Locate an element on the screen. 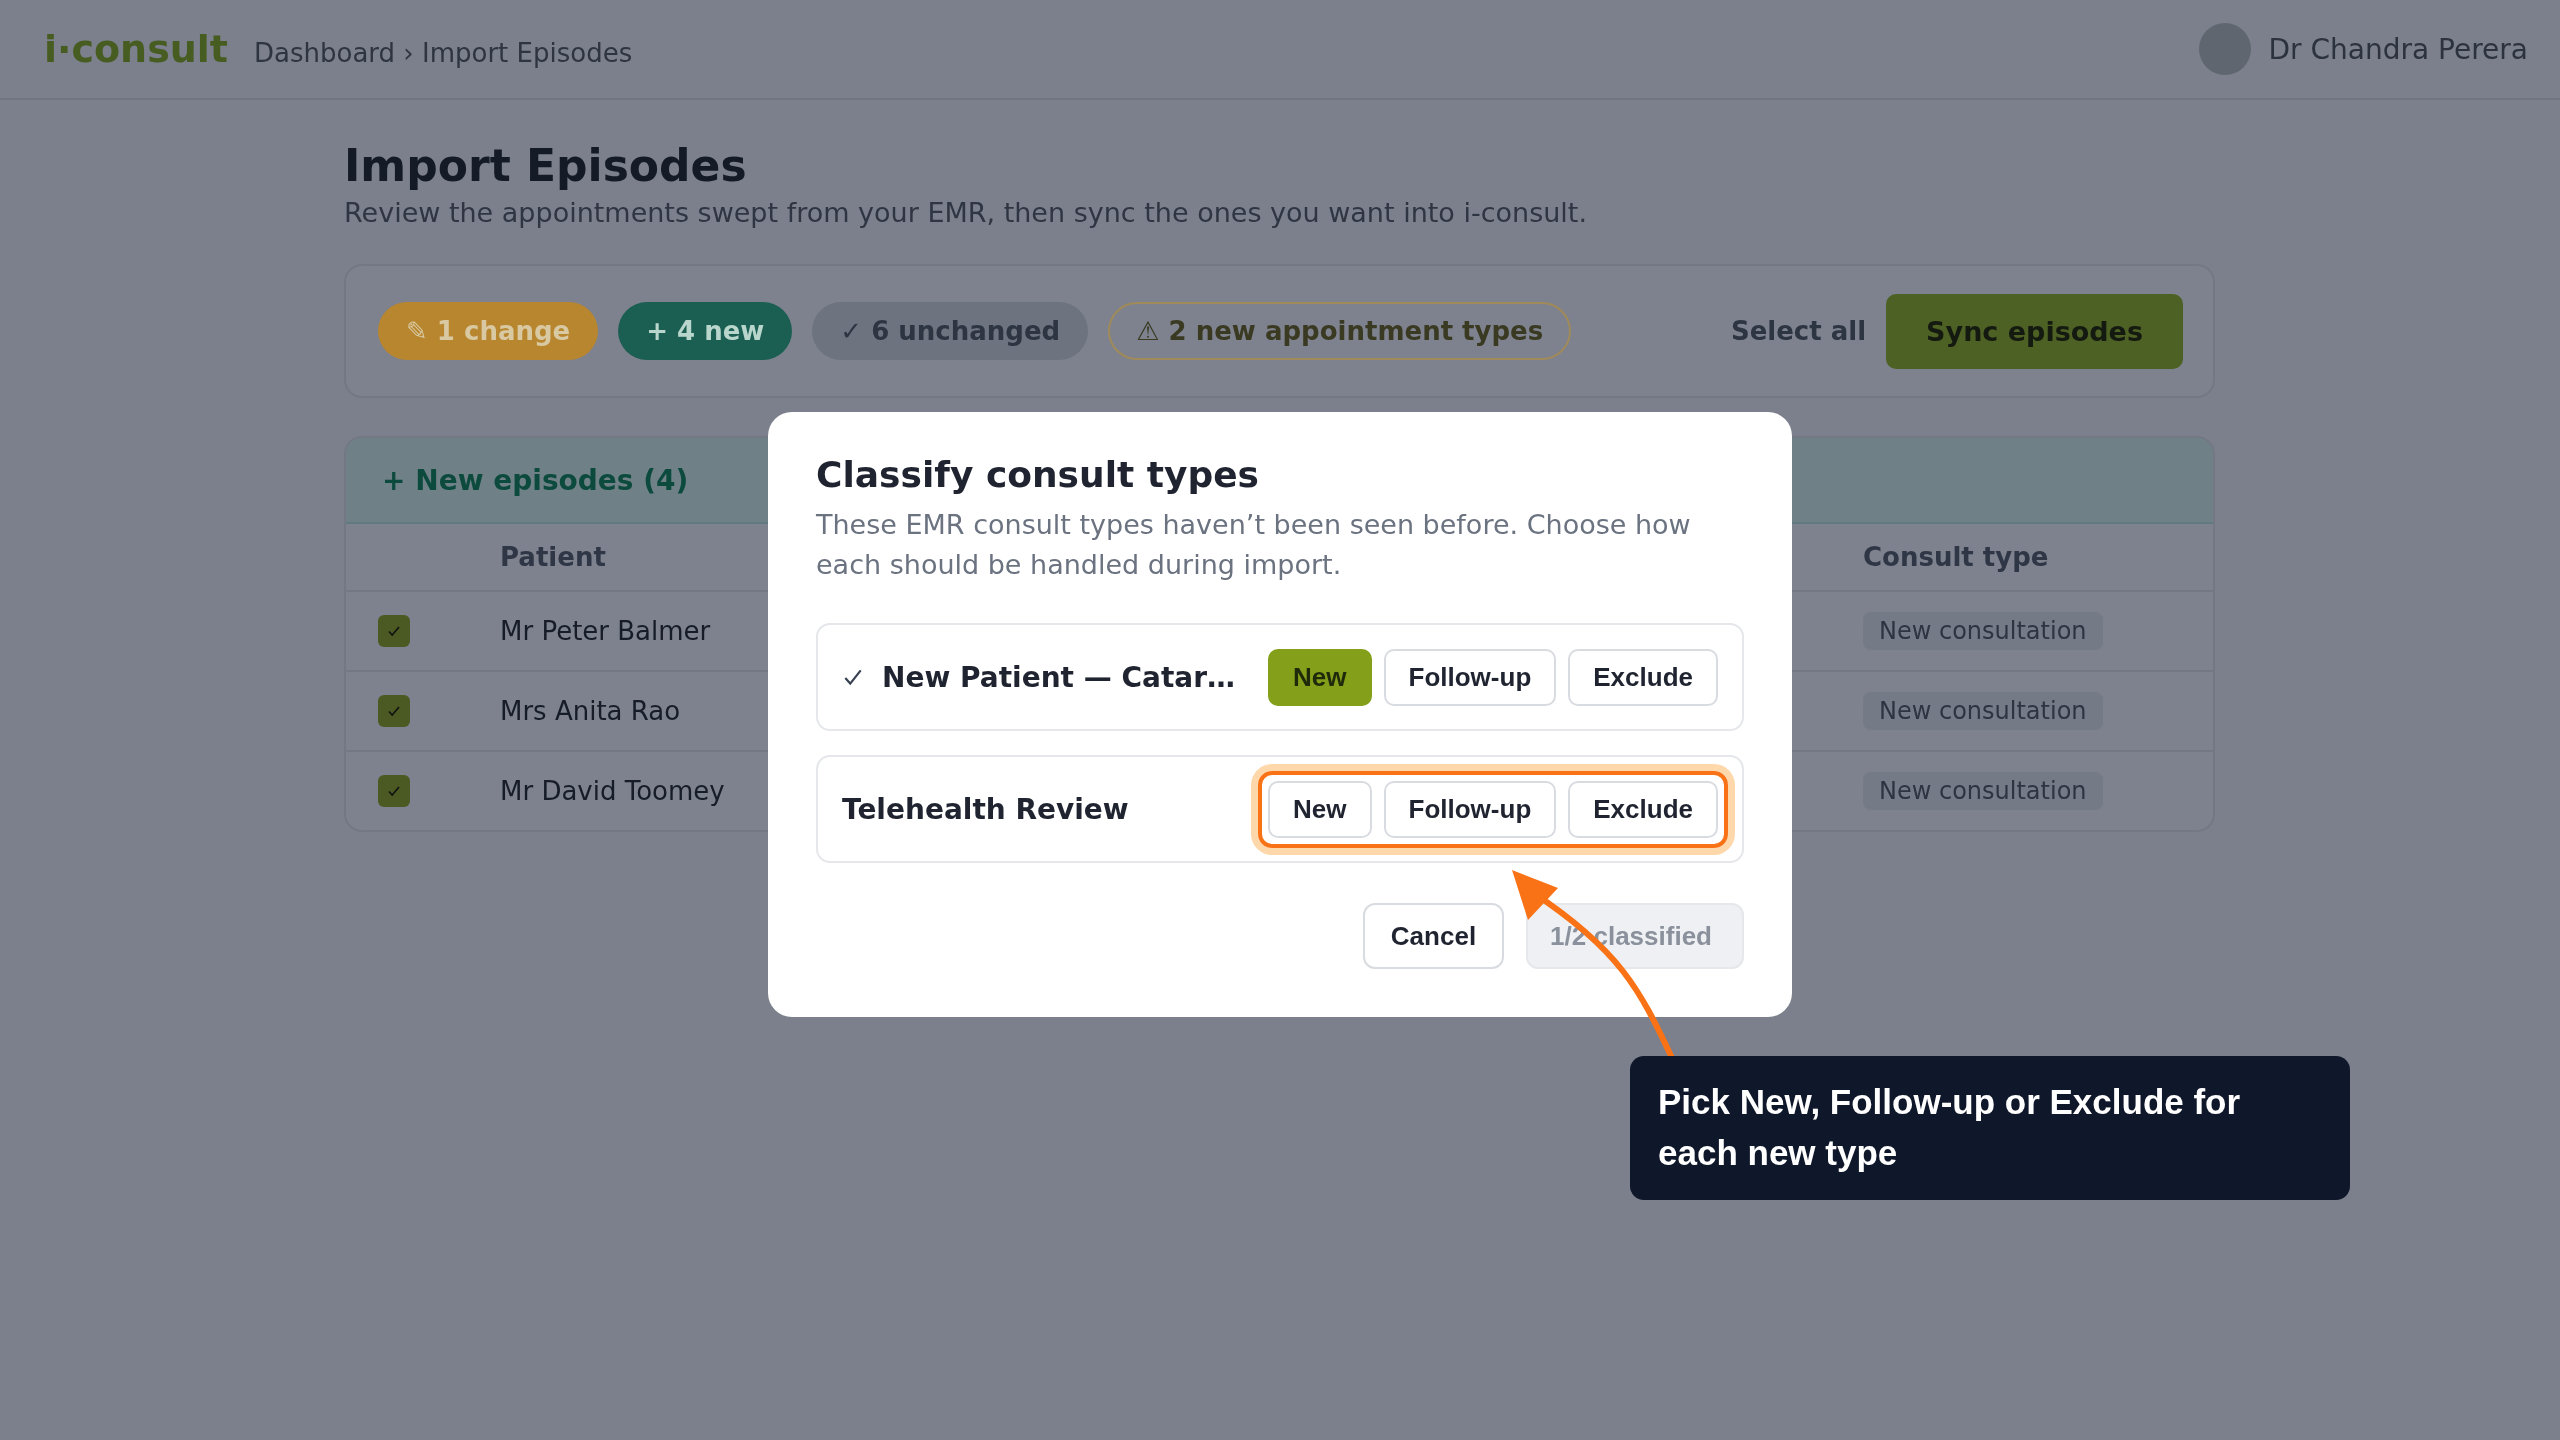 This screenshot has height=1440, width=2560. user-name: Dr Chandra Perera is located at coordinates (2398, 49).